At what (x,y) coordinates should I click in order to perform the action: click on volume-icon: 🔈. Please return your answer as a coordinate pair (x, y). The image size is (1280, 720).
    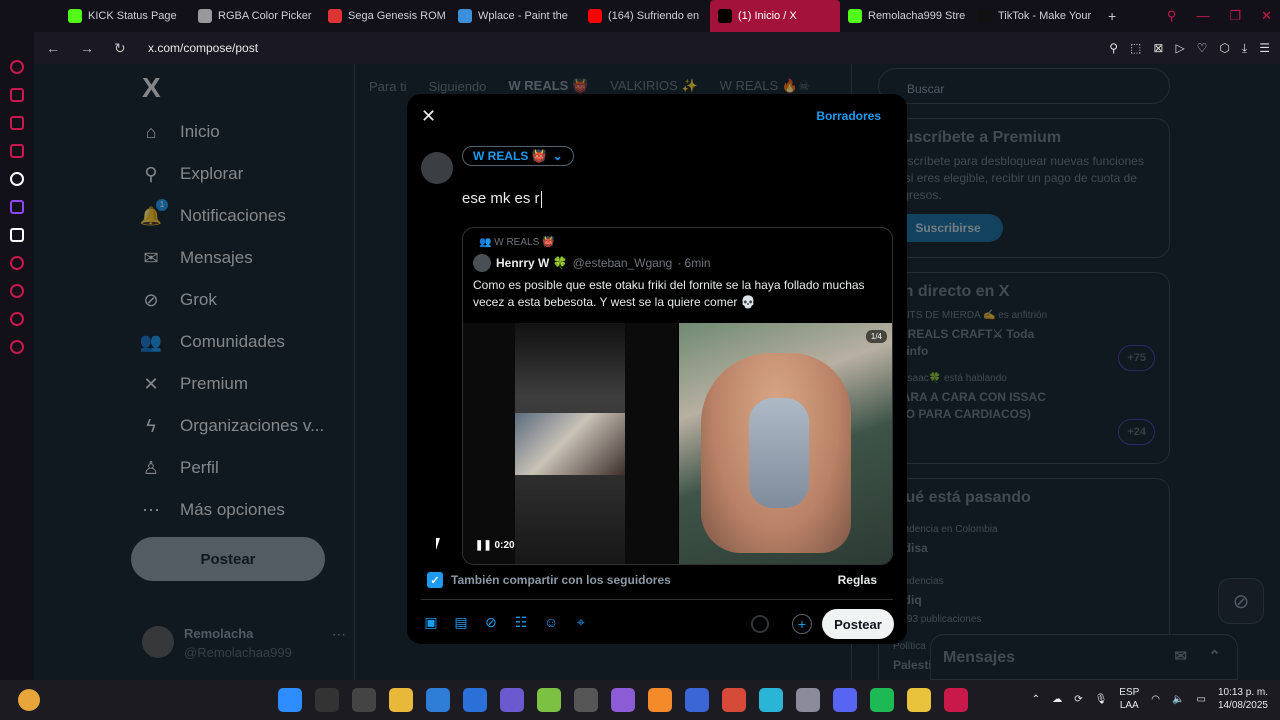
    Looking at the image, I should click on (1178, 699).